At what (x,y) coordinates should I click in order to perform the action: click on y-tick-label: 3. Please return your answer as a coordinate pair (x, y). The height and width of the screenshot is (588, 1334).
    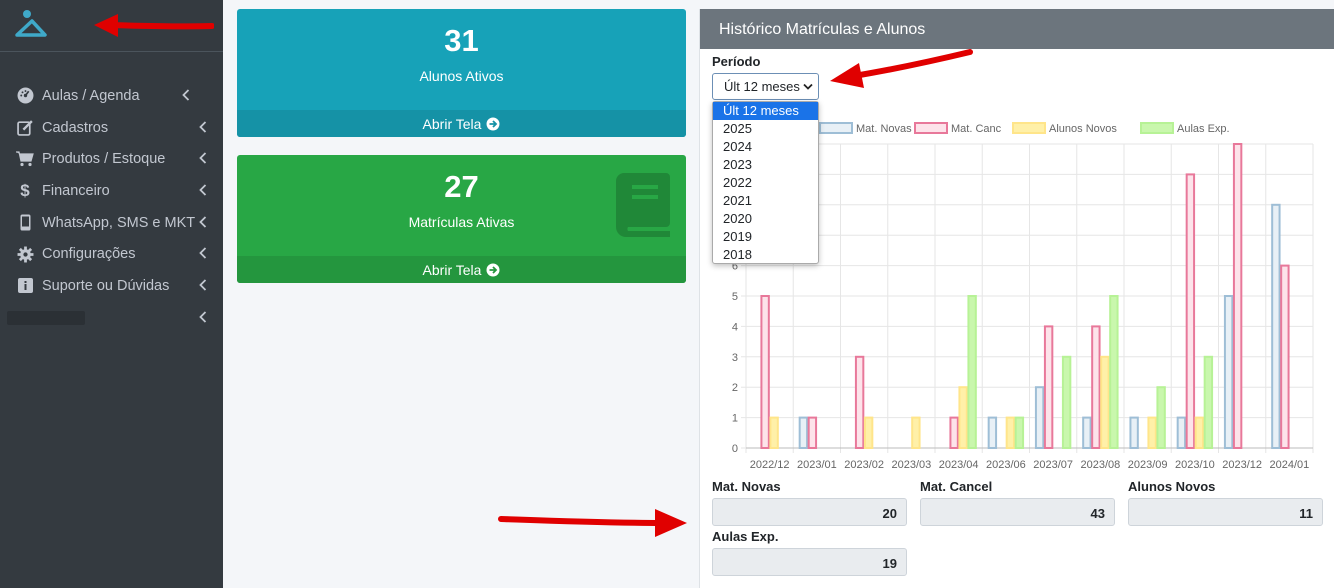
    Looking at the image, I should click on (735, 358).